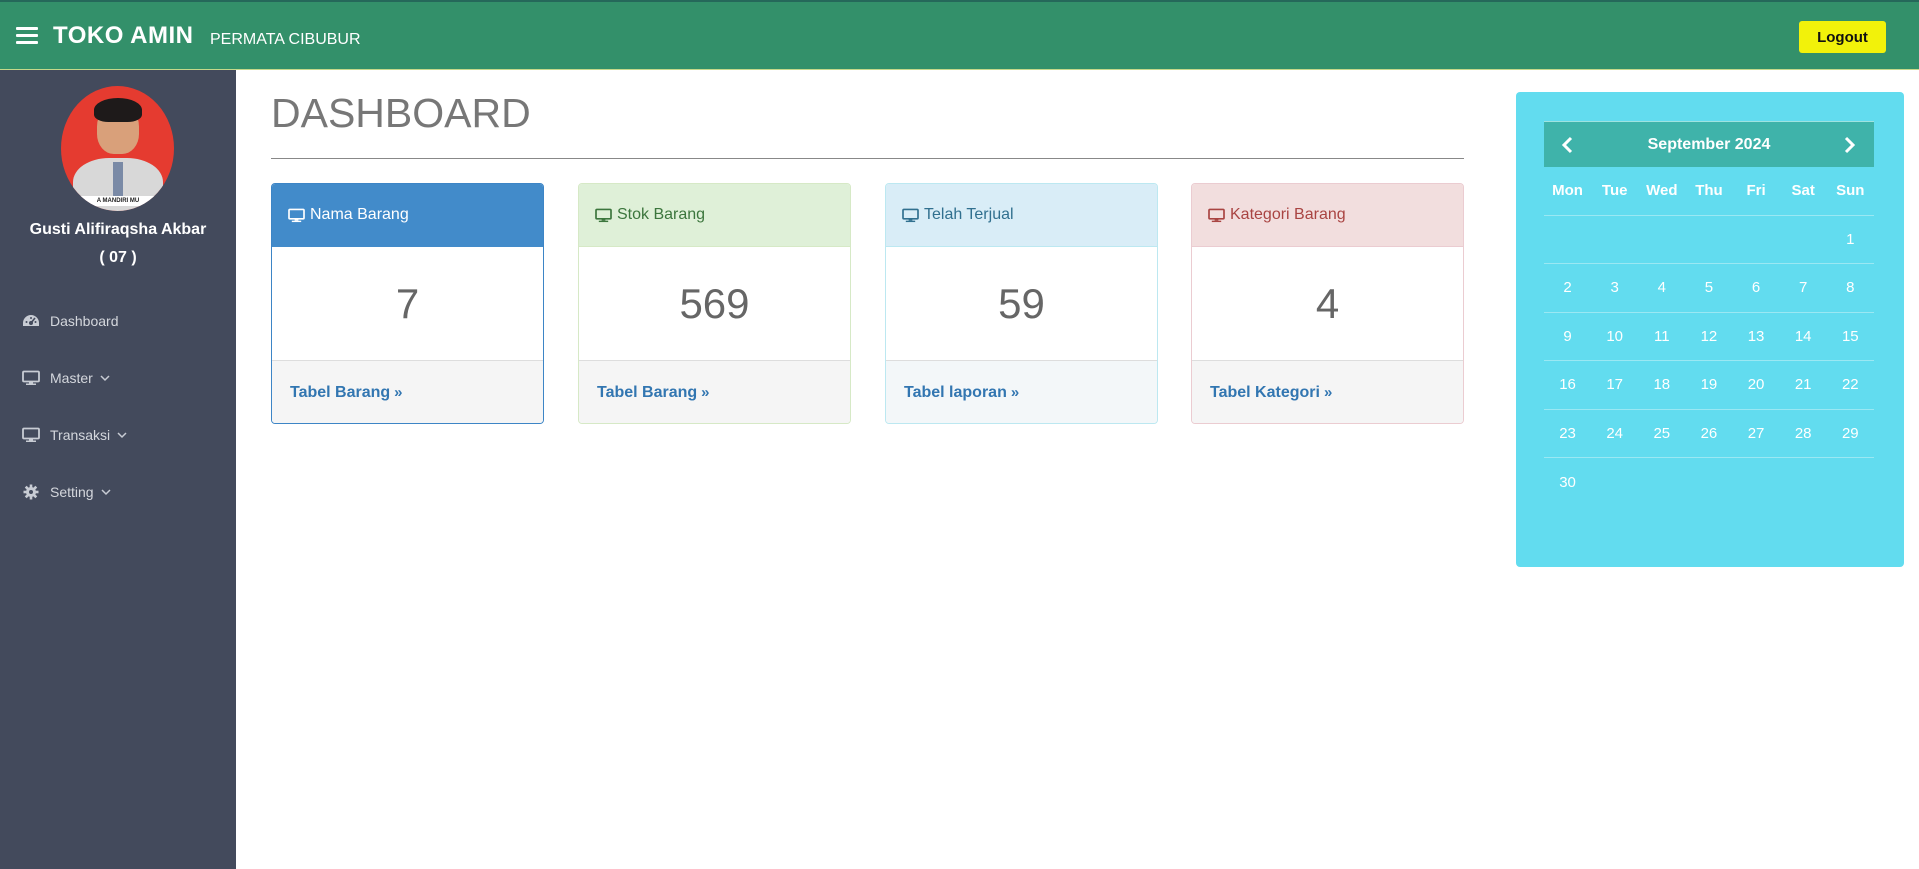 The image size is (1919, 869). I want to click on card-kategori-barang: Kategori Barang 4 Tabel Kategori», so click(1327, 303).